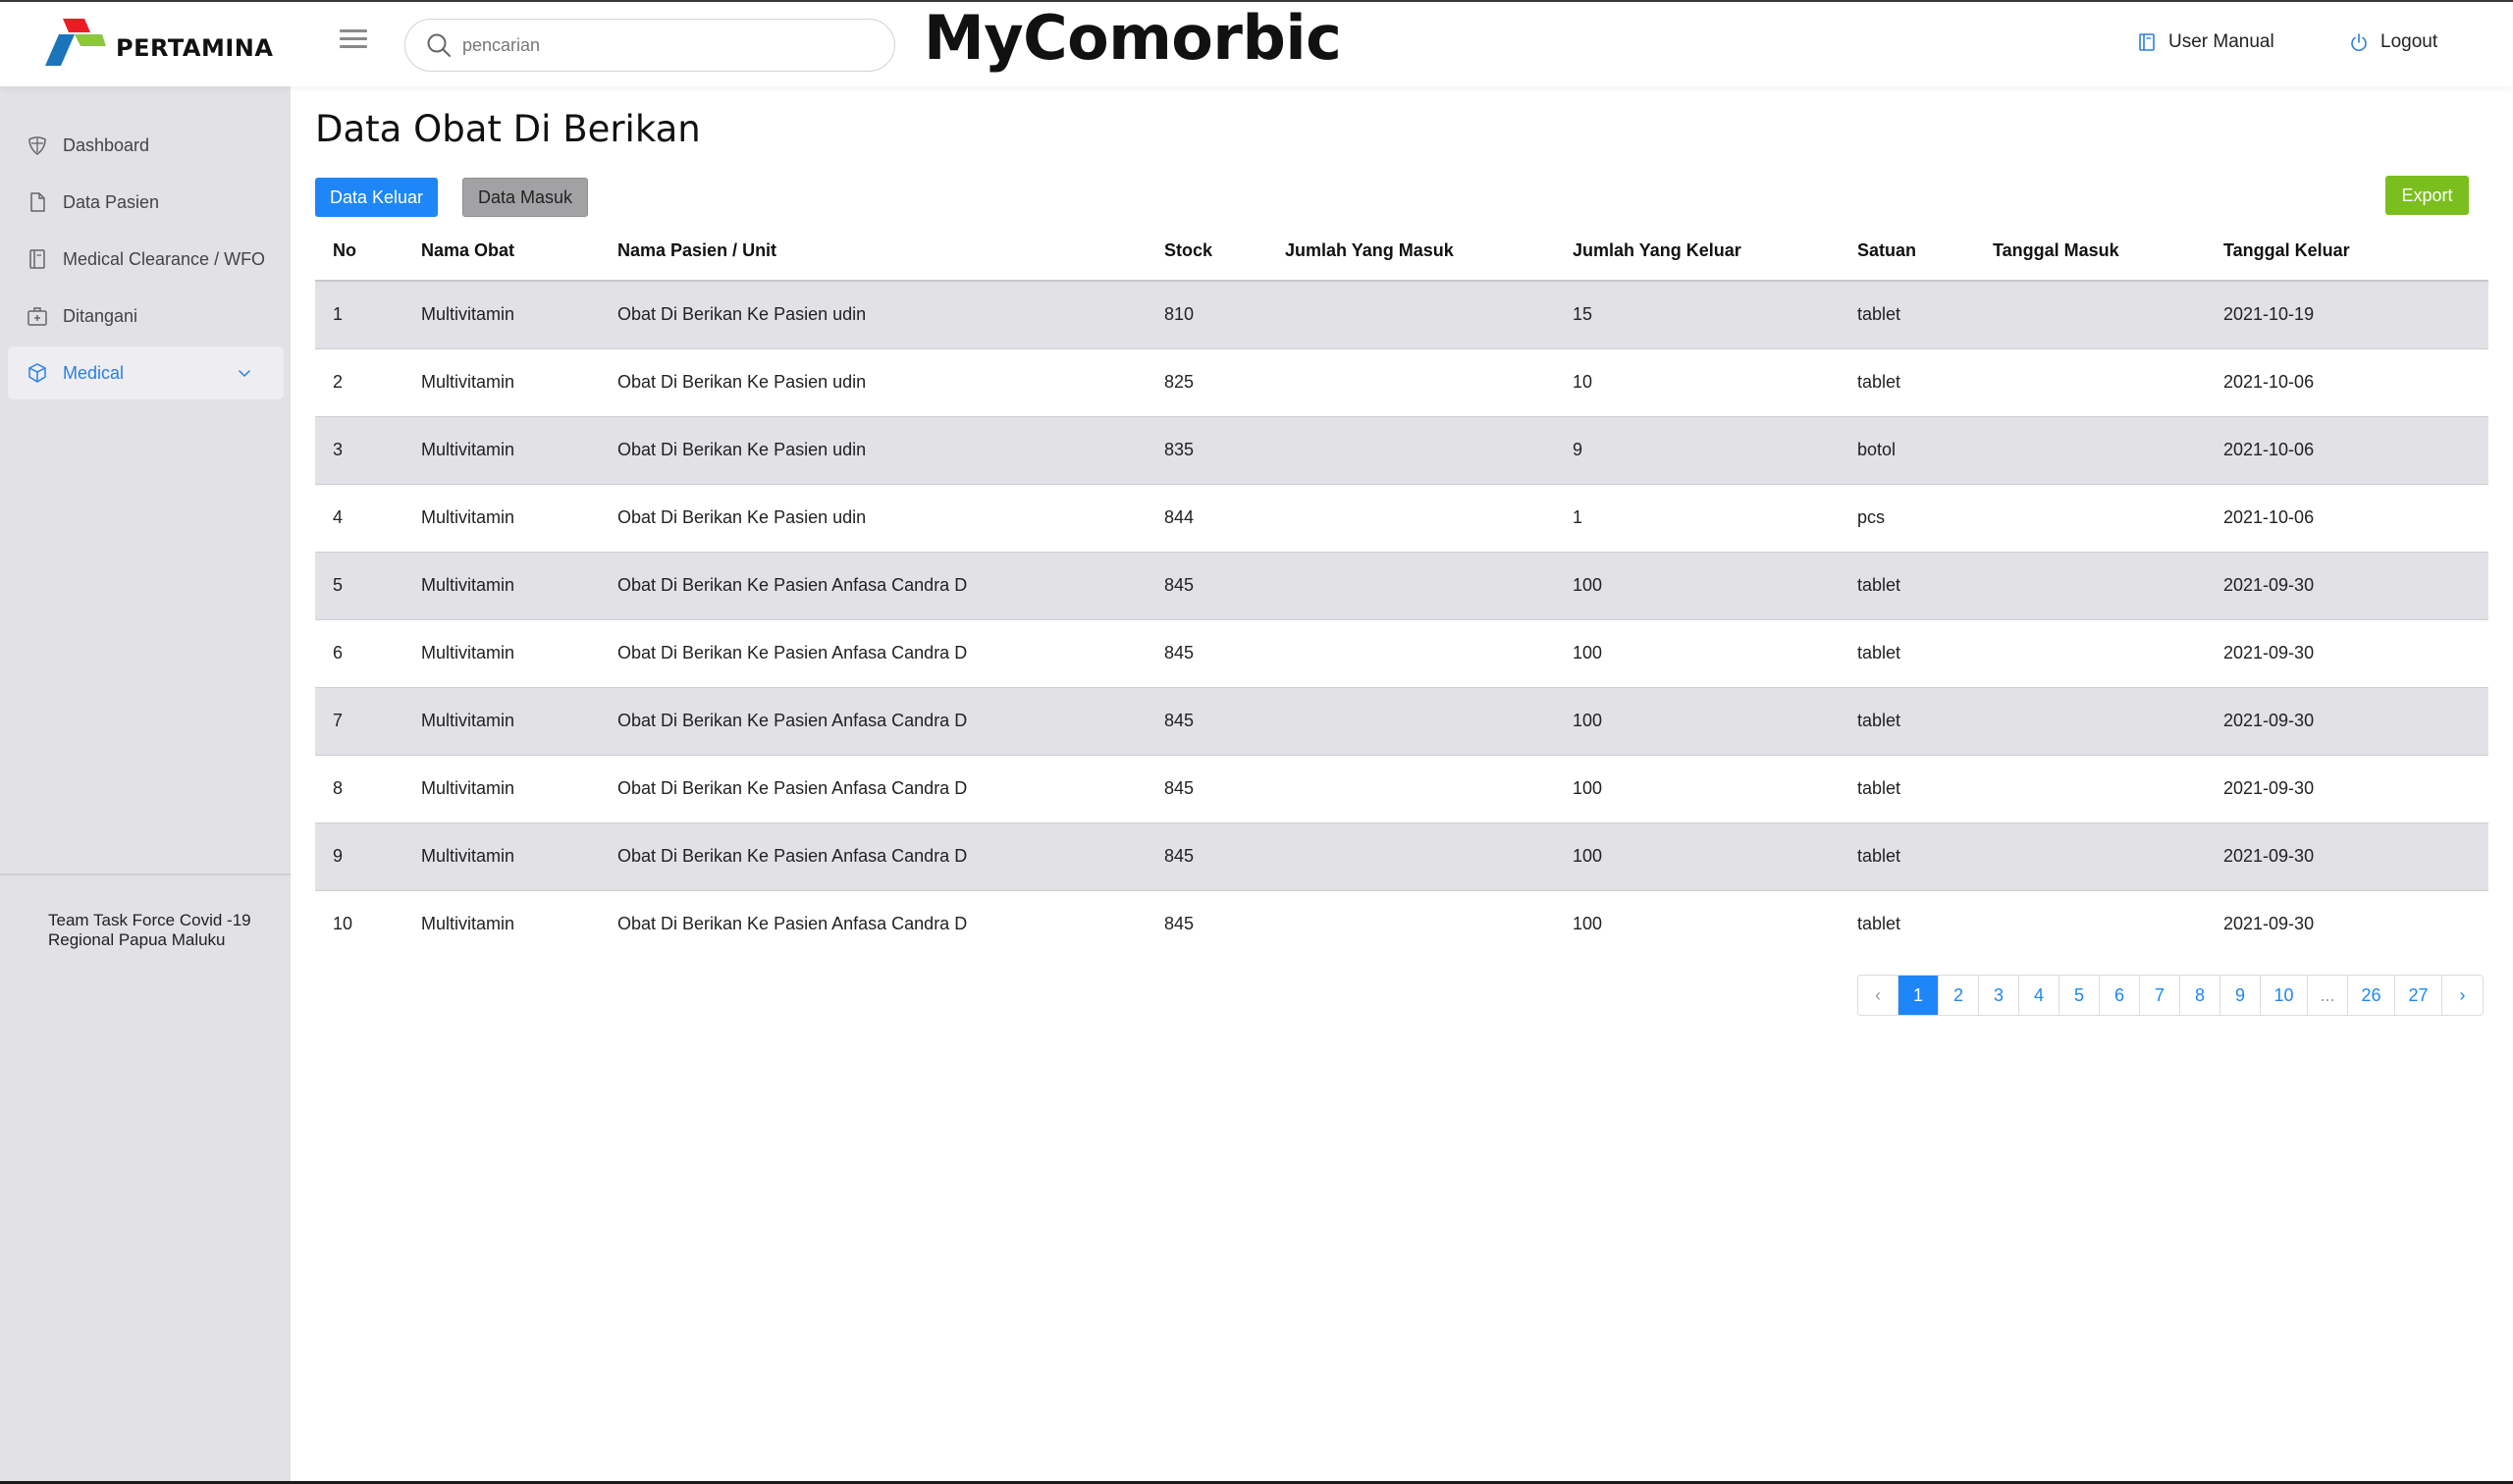  What do you see at coordinates (368, 382) in the screenshot?
I see `cell-no: 2` at bounding box center [368, 382].